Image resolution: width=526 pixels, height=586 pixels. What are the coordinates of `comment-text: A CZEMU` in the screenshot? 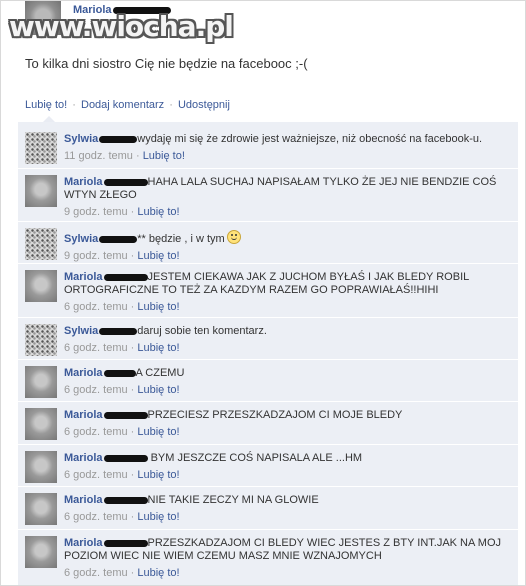 It's located at (160, 373).